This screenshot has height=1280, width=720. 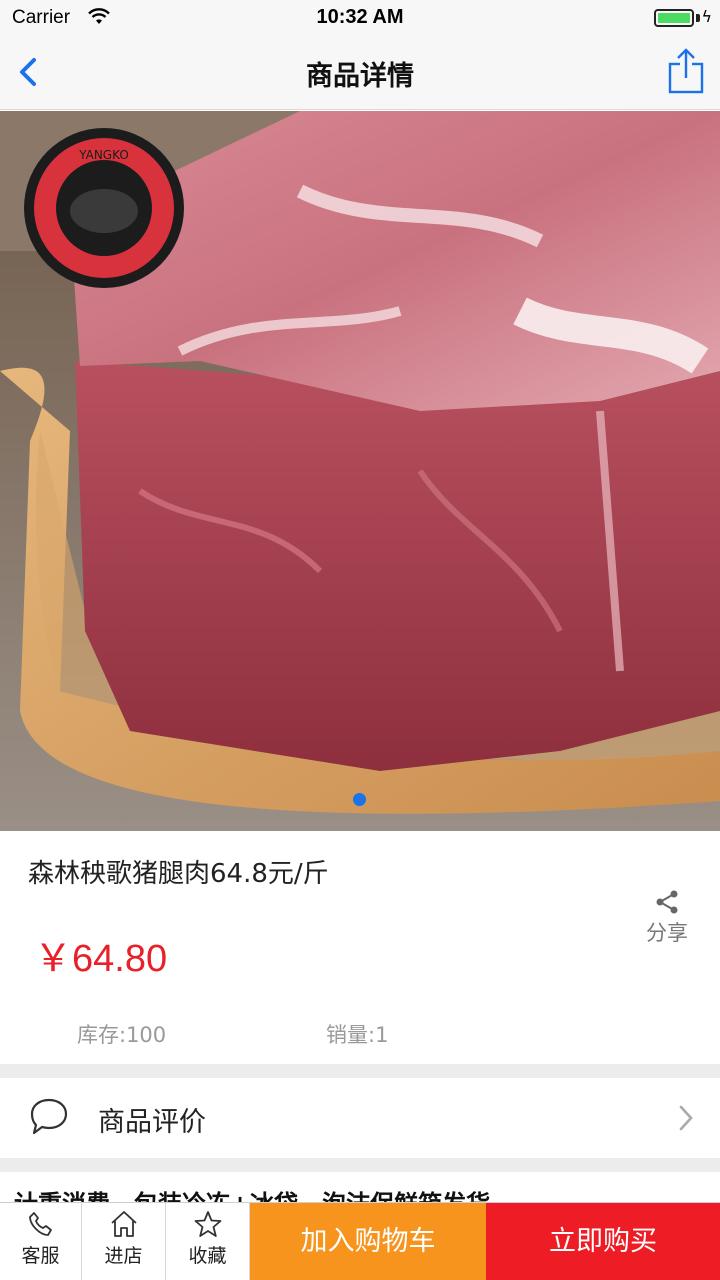 What do you see at coordinates (123, 1256) in the screenshot?
I see `enter-store-label: 进店` at bounding box center [123, 1256].